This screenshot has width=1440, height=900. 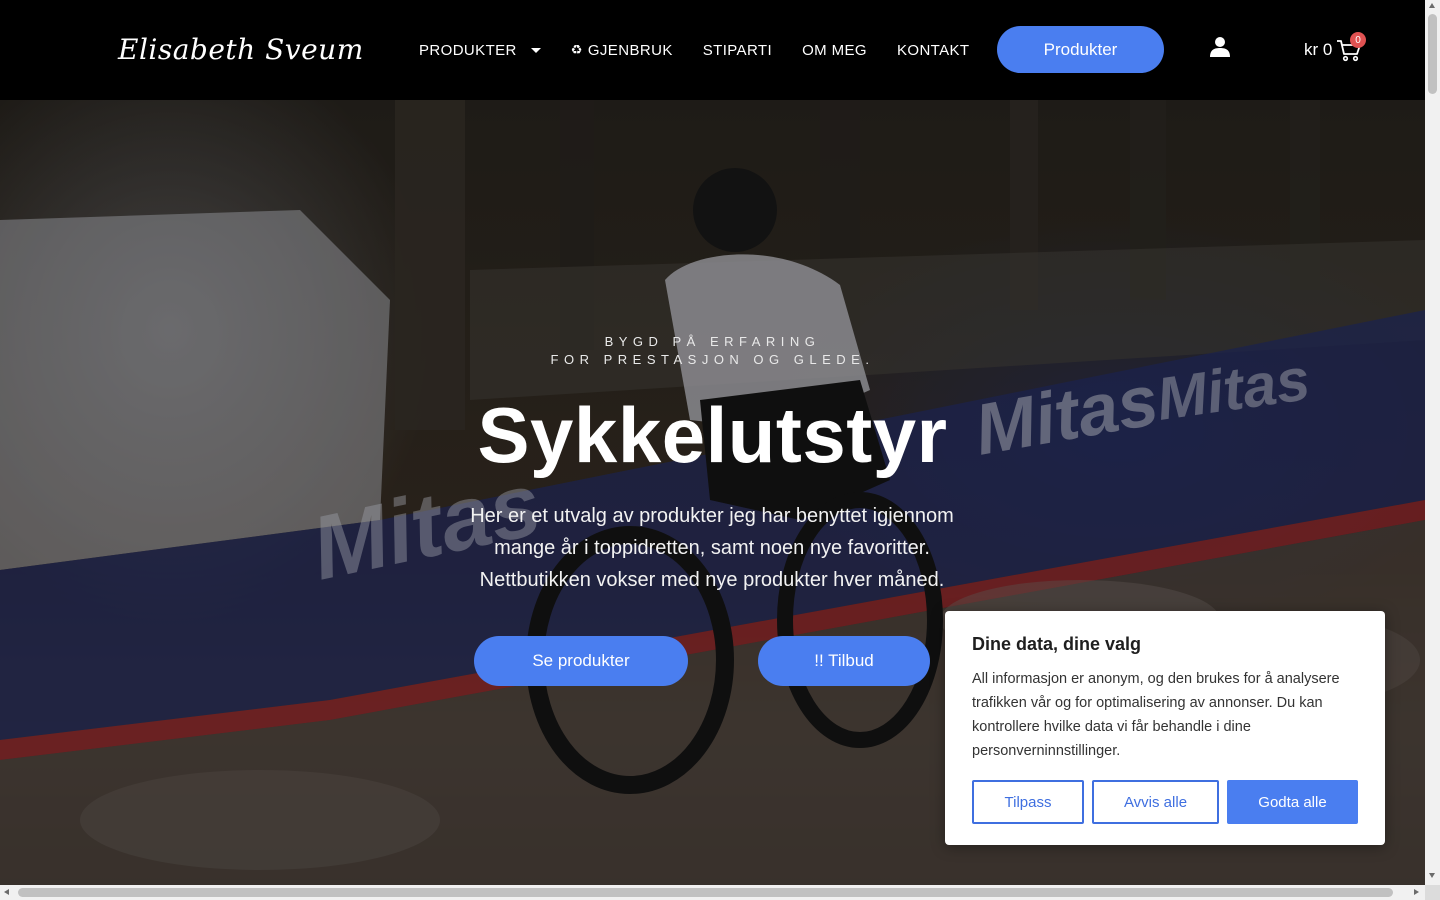 I want to click on horizontal-scrollbar, so click(x=712, y=892).